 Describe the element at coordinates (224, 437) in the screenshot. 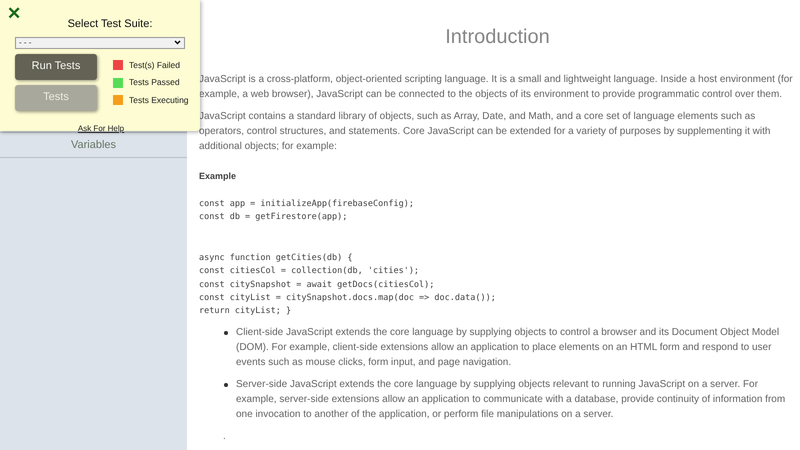

I see `trailing-text: .` at that location.